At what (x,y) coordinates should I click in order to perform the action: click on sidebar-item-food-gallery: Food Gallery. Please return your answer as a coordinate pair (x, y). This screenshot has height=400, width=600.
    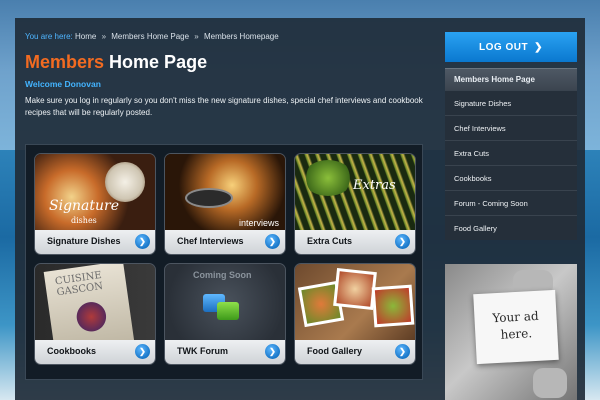
    Looking at the image, I should click on (511, 227).